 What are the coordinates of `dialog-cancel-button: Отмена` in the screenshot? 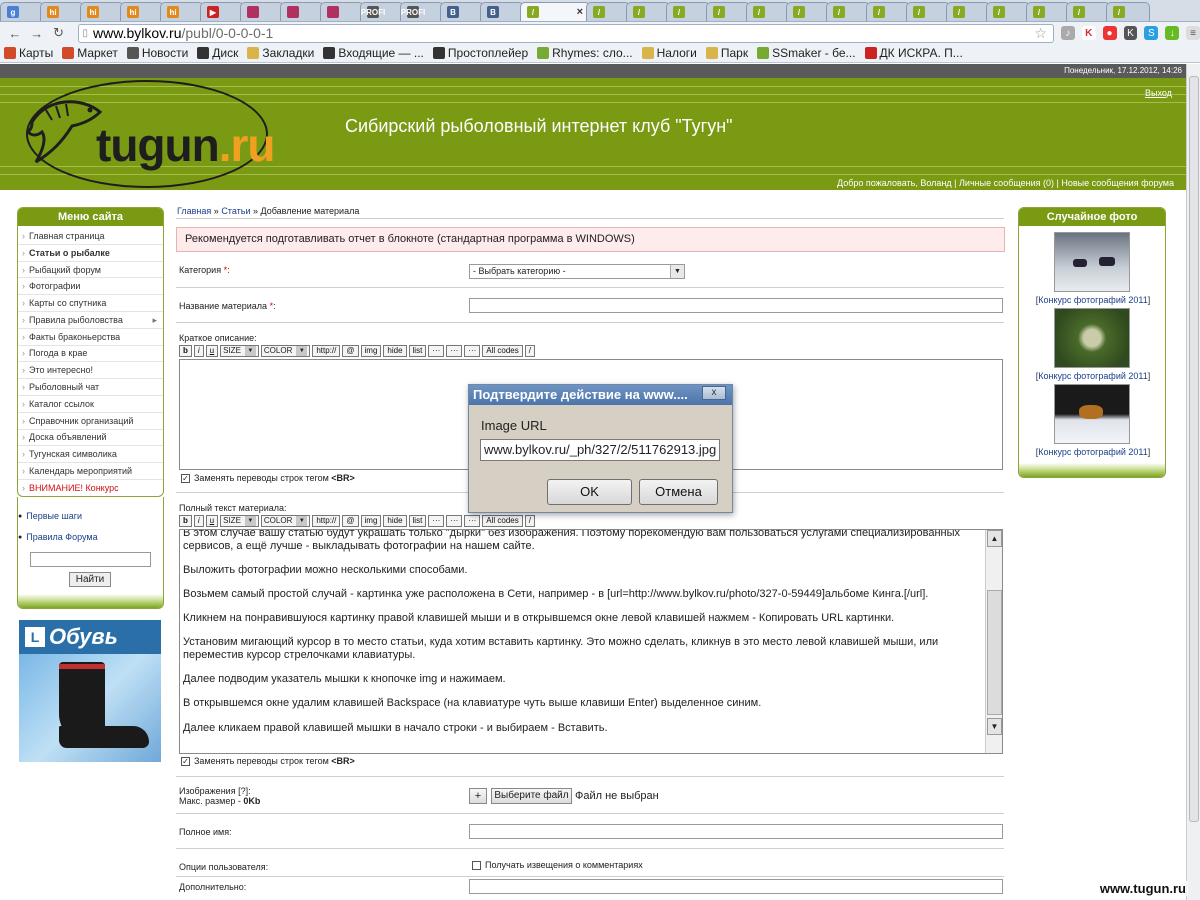 It's located at (678, 492).